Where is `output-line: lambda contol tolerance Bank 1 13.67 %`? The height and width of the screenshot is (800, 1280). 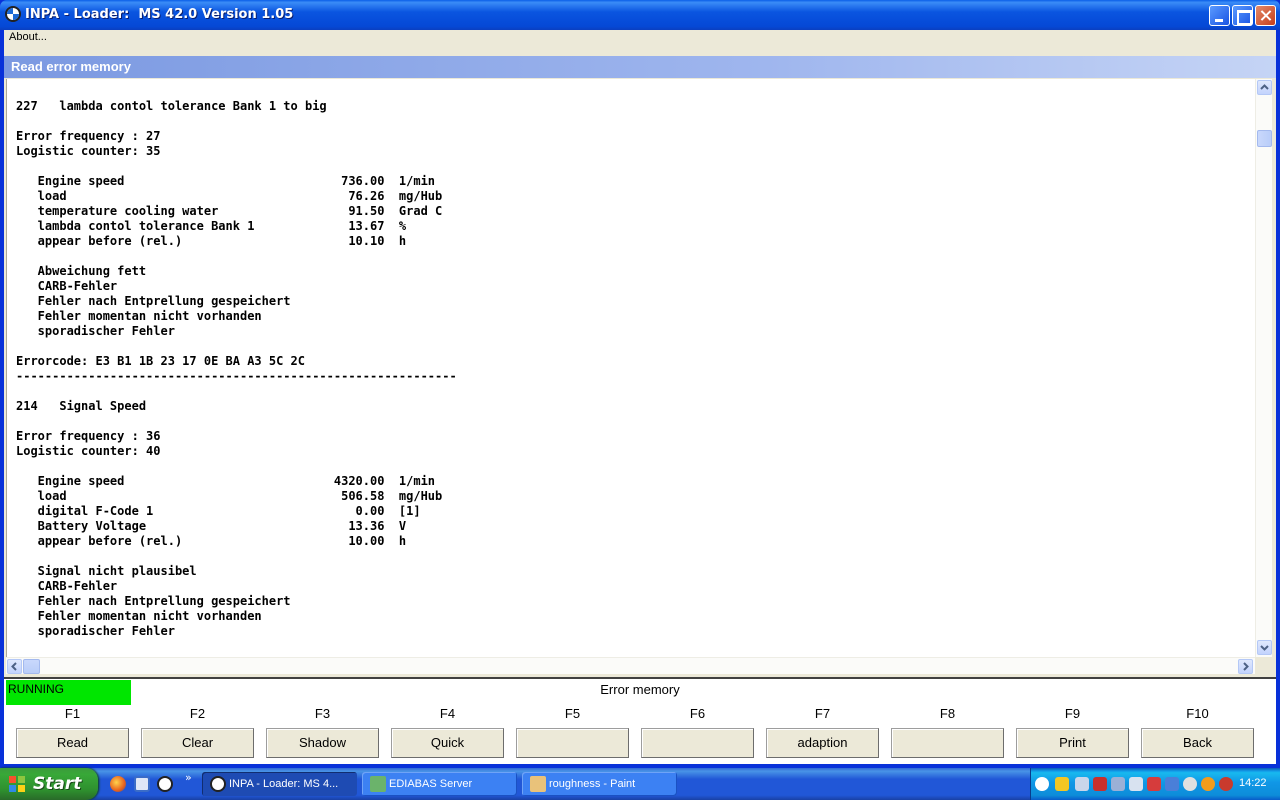
output-line: lambda contol tolerance Bank 1 13.67 % is located at coordinates (211, 226).